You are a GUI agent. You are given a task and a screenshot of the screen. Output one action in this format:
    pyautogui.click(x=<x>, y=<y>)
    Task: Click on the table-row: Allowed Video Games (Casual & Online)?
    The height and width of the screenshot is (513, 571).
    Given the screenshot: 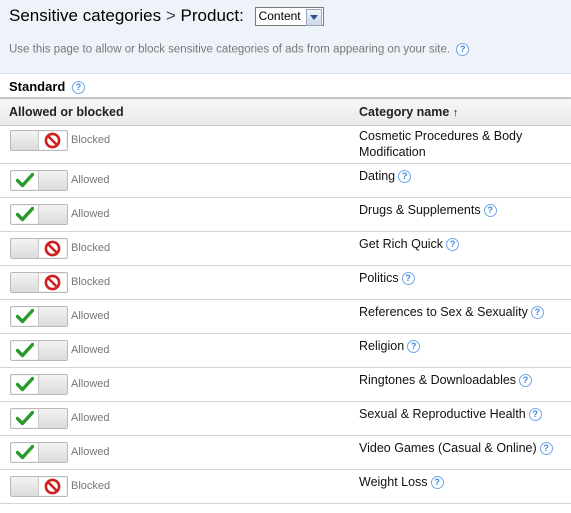 What is the action you would take?
    pyautogui.click(x=285, y=453)
    